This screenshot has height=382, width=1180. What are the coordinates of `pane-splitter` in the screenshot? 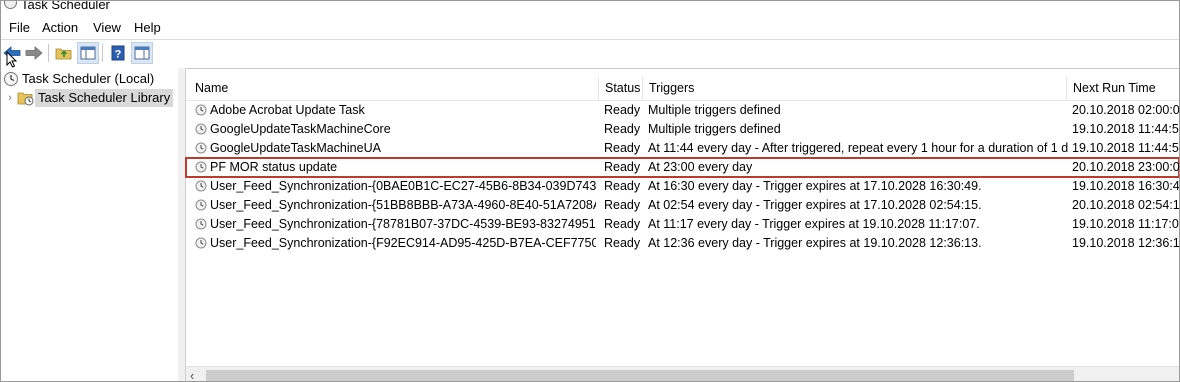 It's located at (182, 224).